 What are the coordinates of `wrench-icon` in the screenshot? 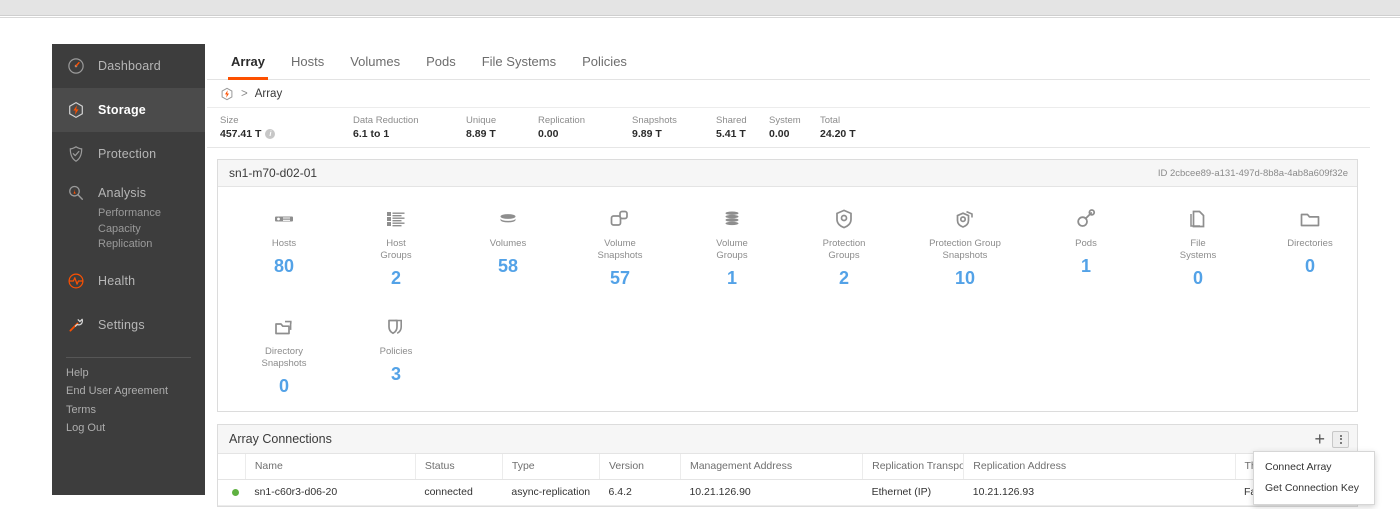 It's located at (76, 325).